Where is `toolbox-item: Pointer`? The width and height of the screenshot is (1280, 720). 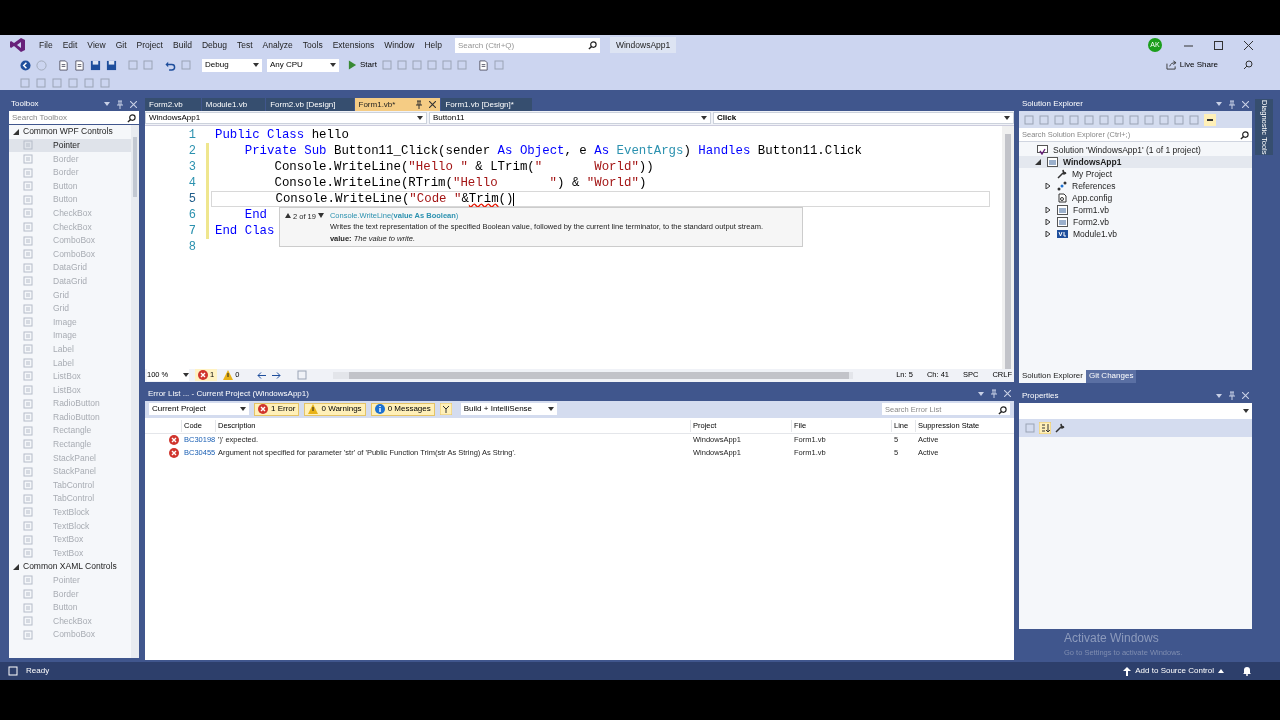 toolbox-item: Pointer is located at coordinates (70, 145).